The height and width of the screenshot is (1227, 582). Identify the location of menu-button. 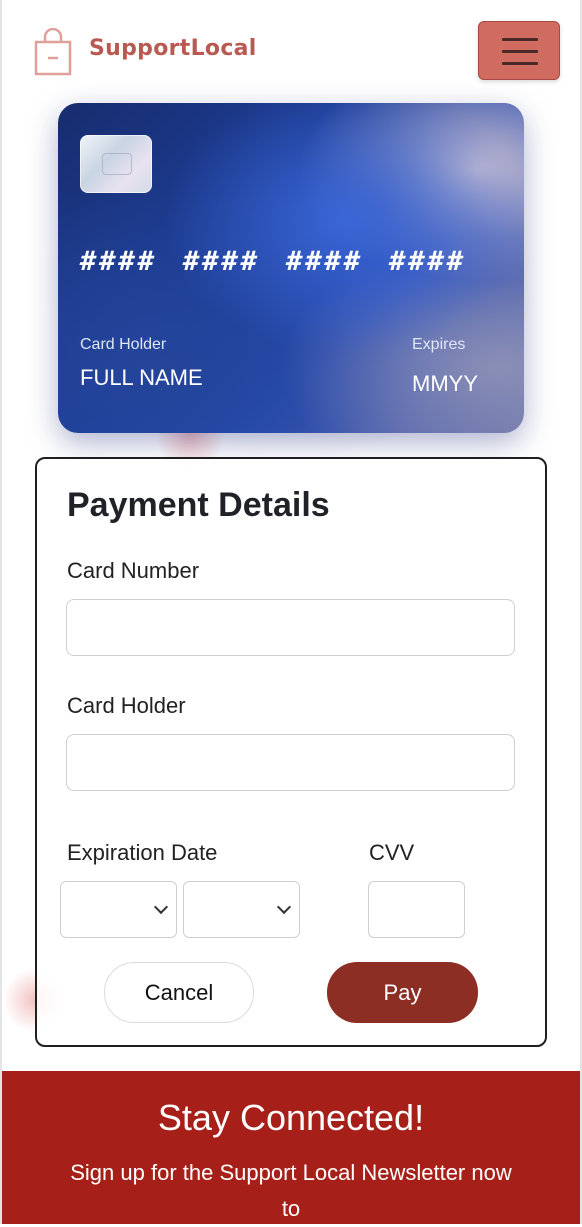
(519, 50).